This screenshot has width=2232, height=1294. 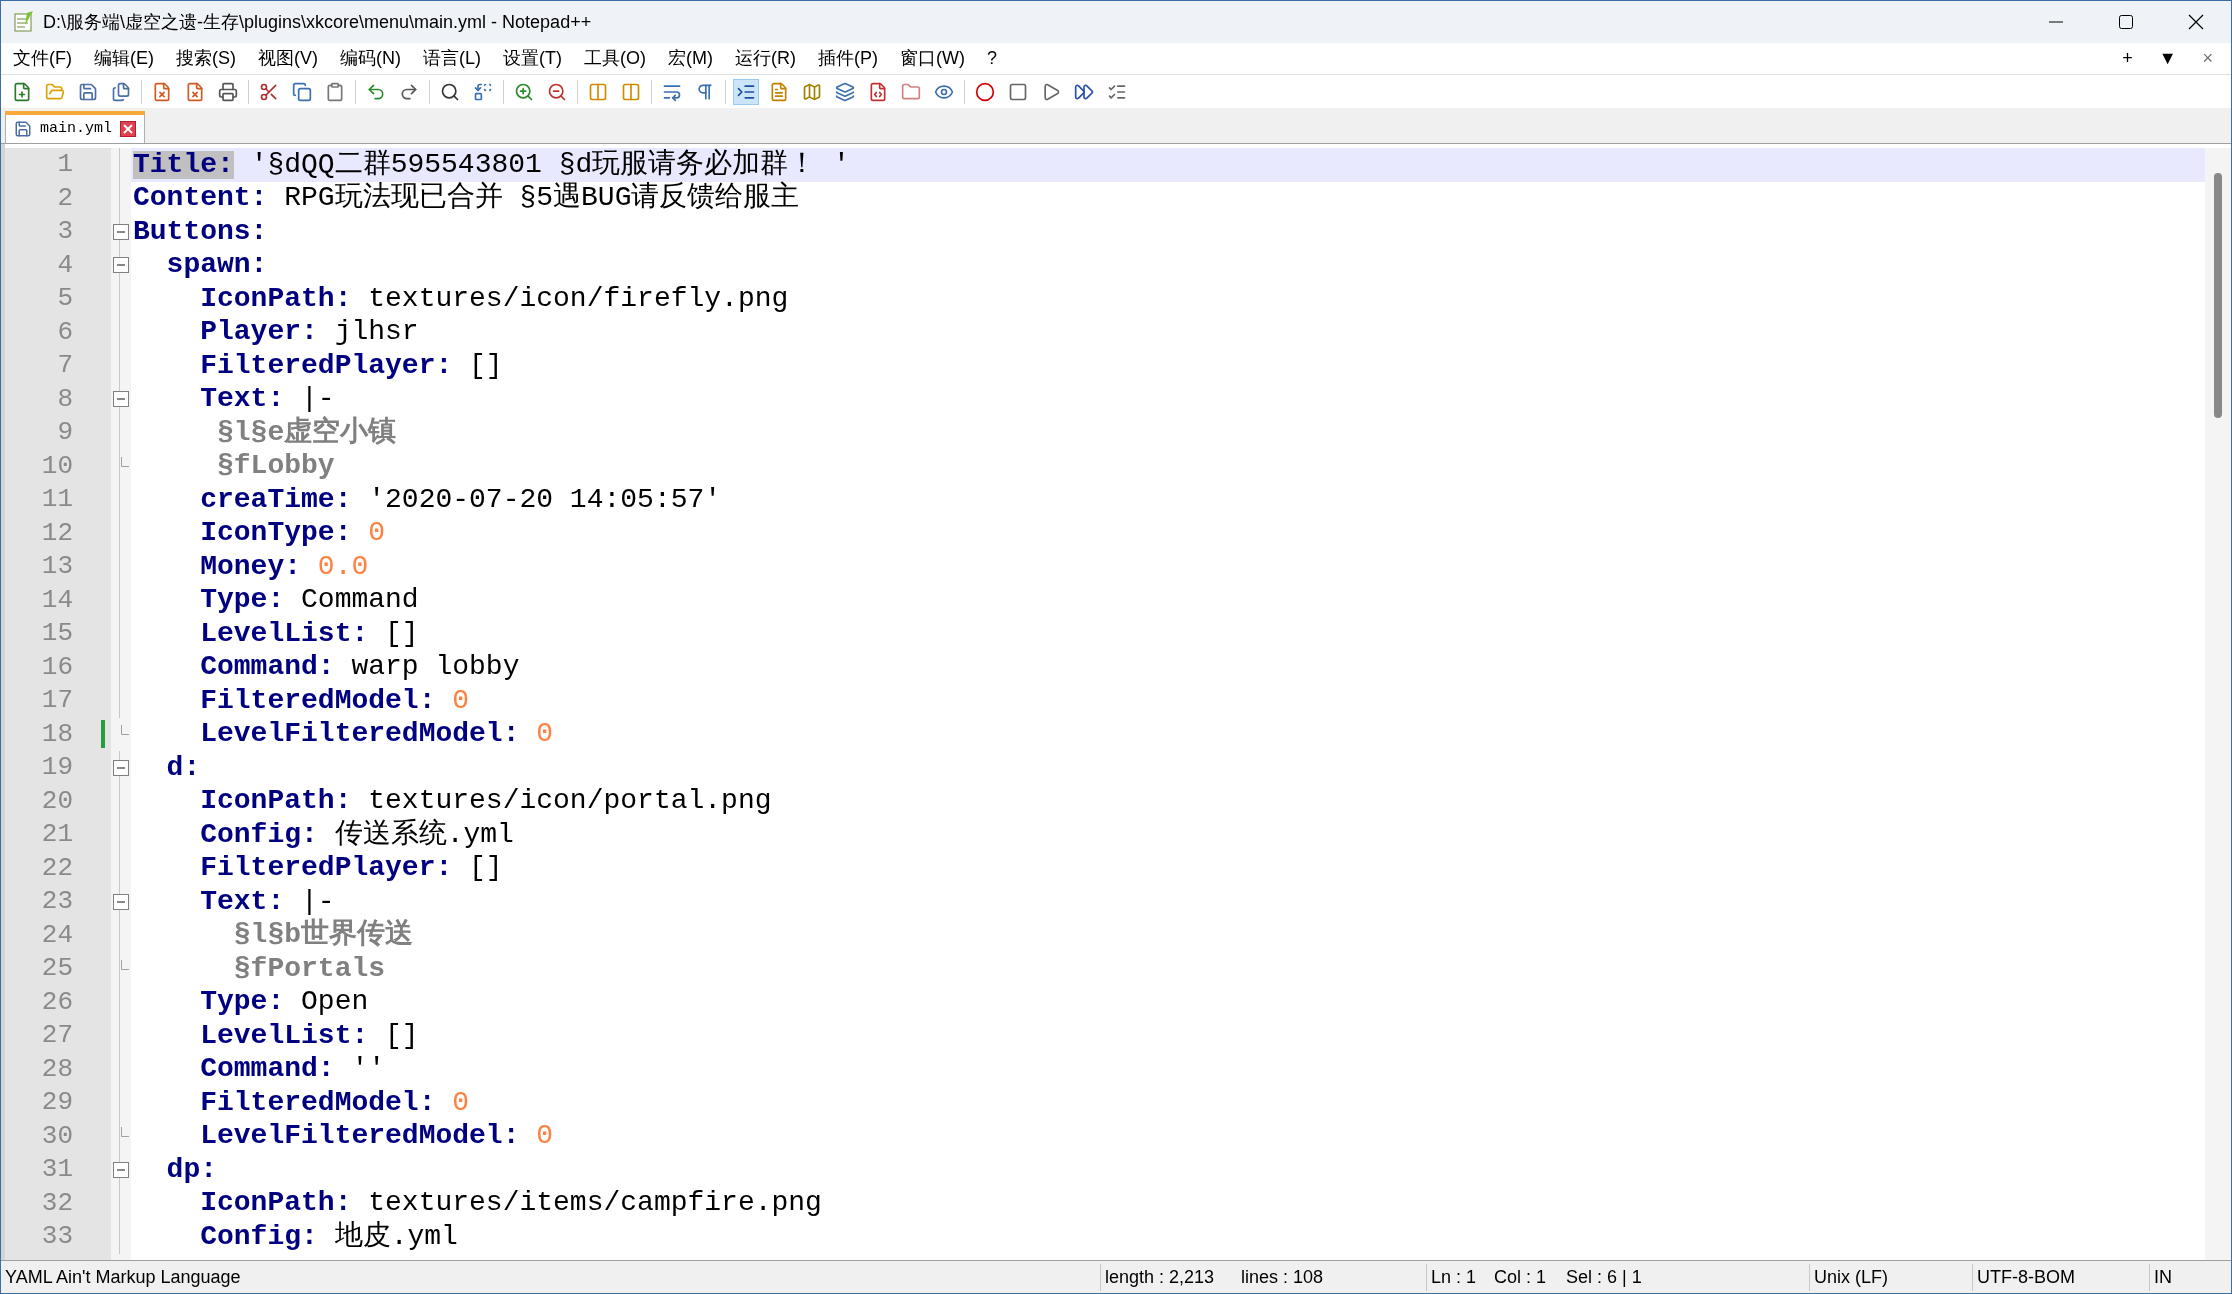 I want to click on menu-bar-button: +, so click(x=2127, y=58).